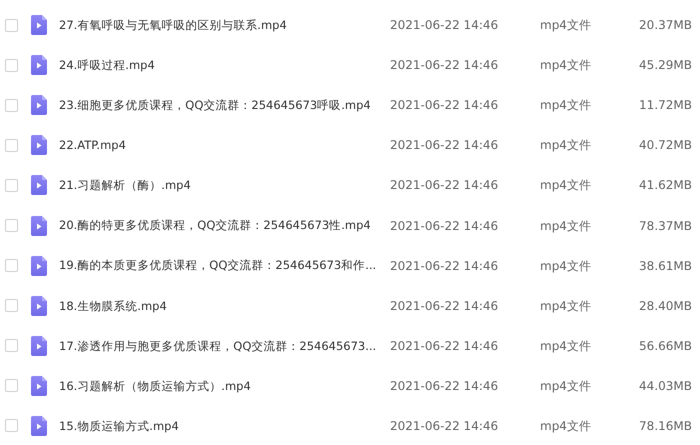  Describe the element at coordinates (113, 305) in the screenshot. I see `file-name: 18.生物膜系统.mp4` at that location.